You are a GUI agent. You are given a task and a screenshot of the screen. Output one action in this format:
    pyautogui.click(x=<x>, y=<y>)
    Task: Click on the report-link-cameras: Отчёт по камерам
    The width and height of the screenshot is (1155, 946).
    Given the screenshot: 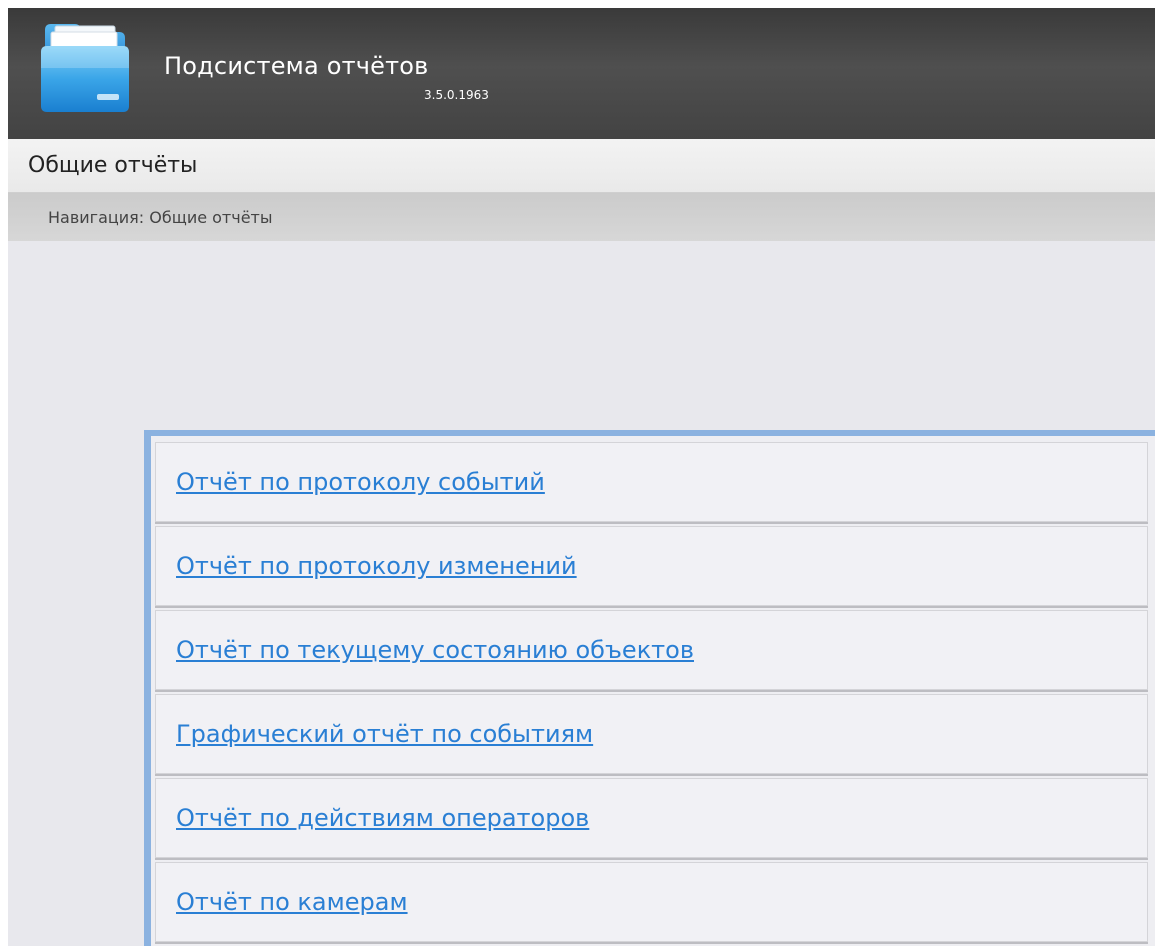 What is the action you would take?
    pyautogui.click(x=292, y=902)
    